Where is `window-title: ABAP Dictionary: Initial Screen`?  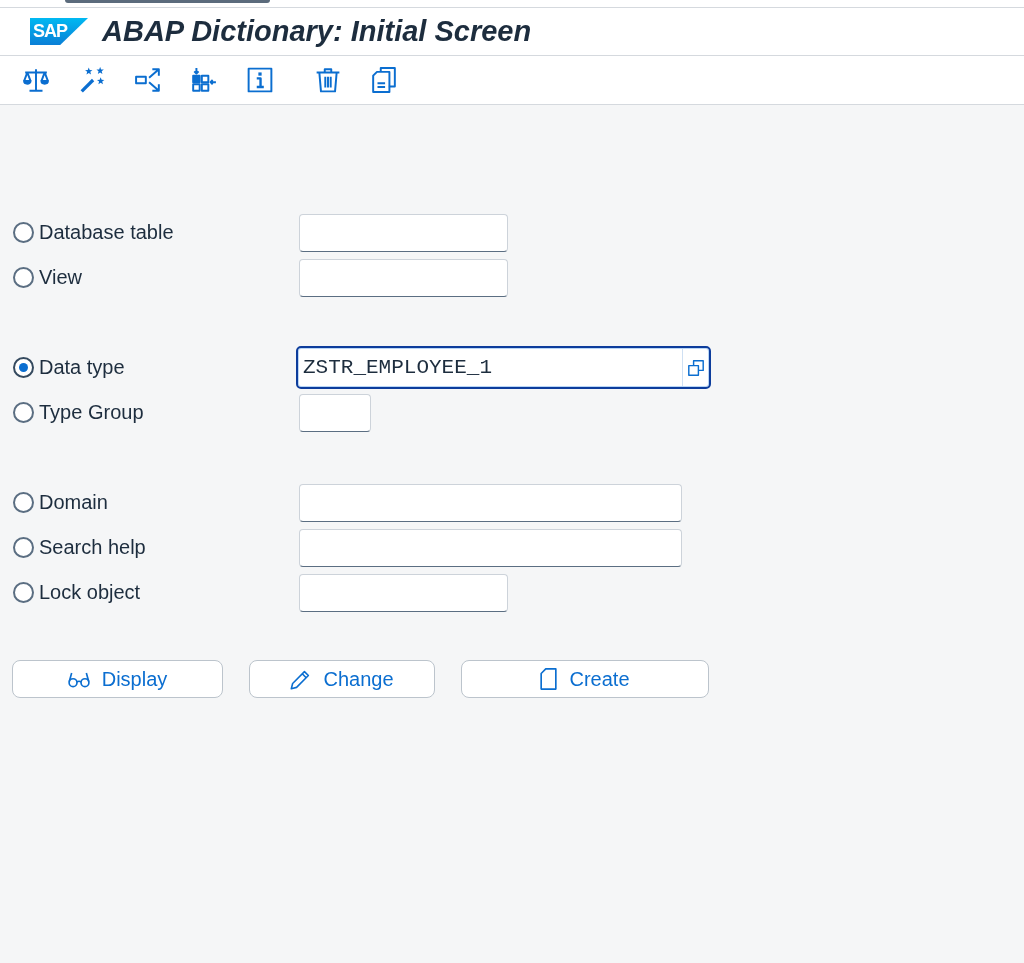 window-title: ABAP Dictionary: Initial Screen is located at coordinates (317, 31).